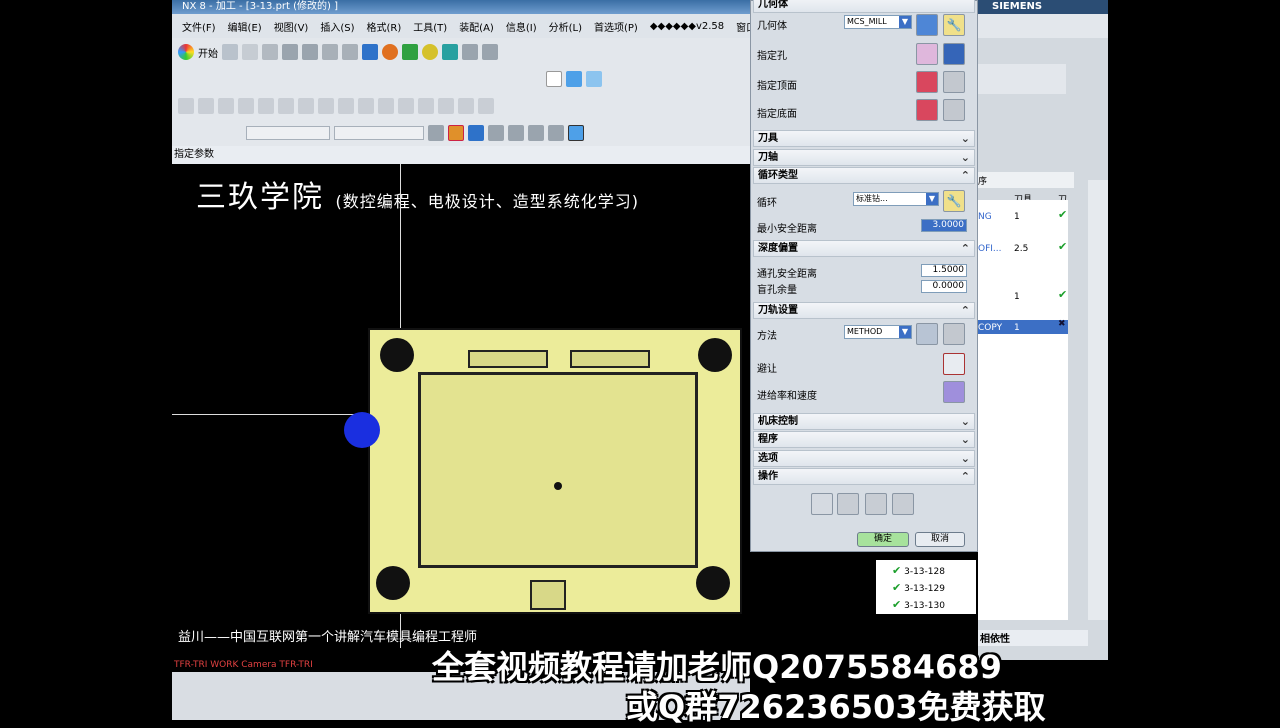 The image size is (1280, 728). I want to click on replay-icon, so click(390, 52).